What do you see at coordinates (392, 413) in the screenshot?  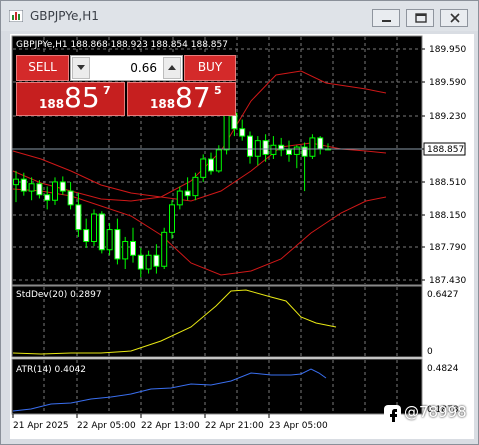 I see `social-logo-icon` at bounding box center [392, 413].